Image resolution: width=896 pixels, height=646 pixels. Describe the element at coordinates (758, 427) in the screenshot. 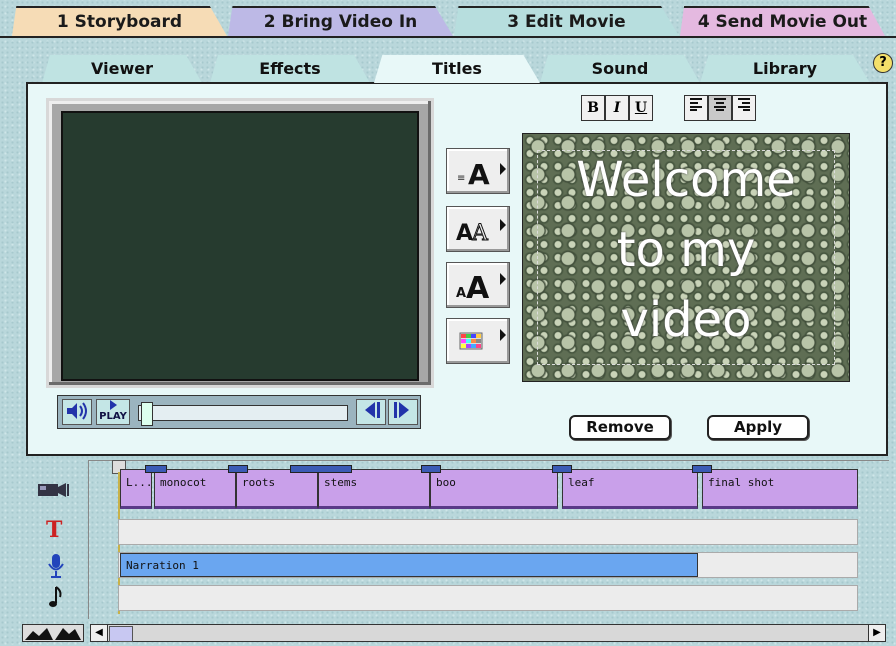

I see `apply-button: Apply` at that location.